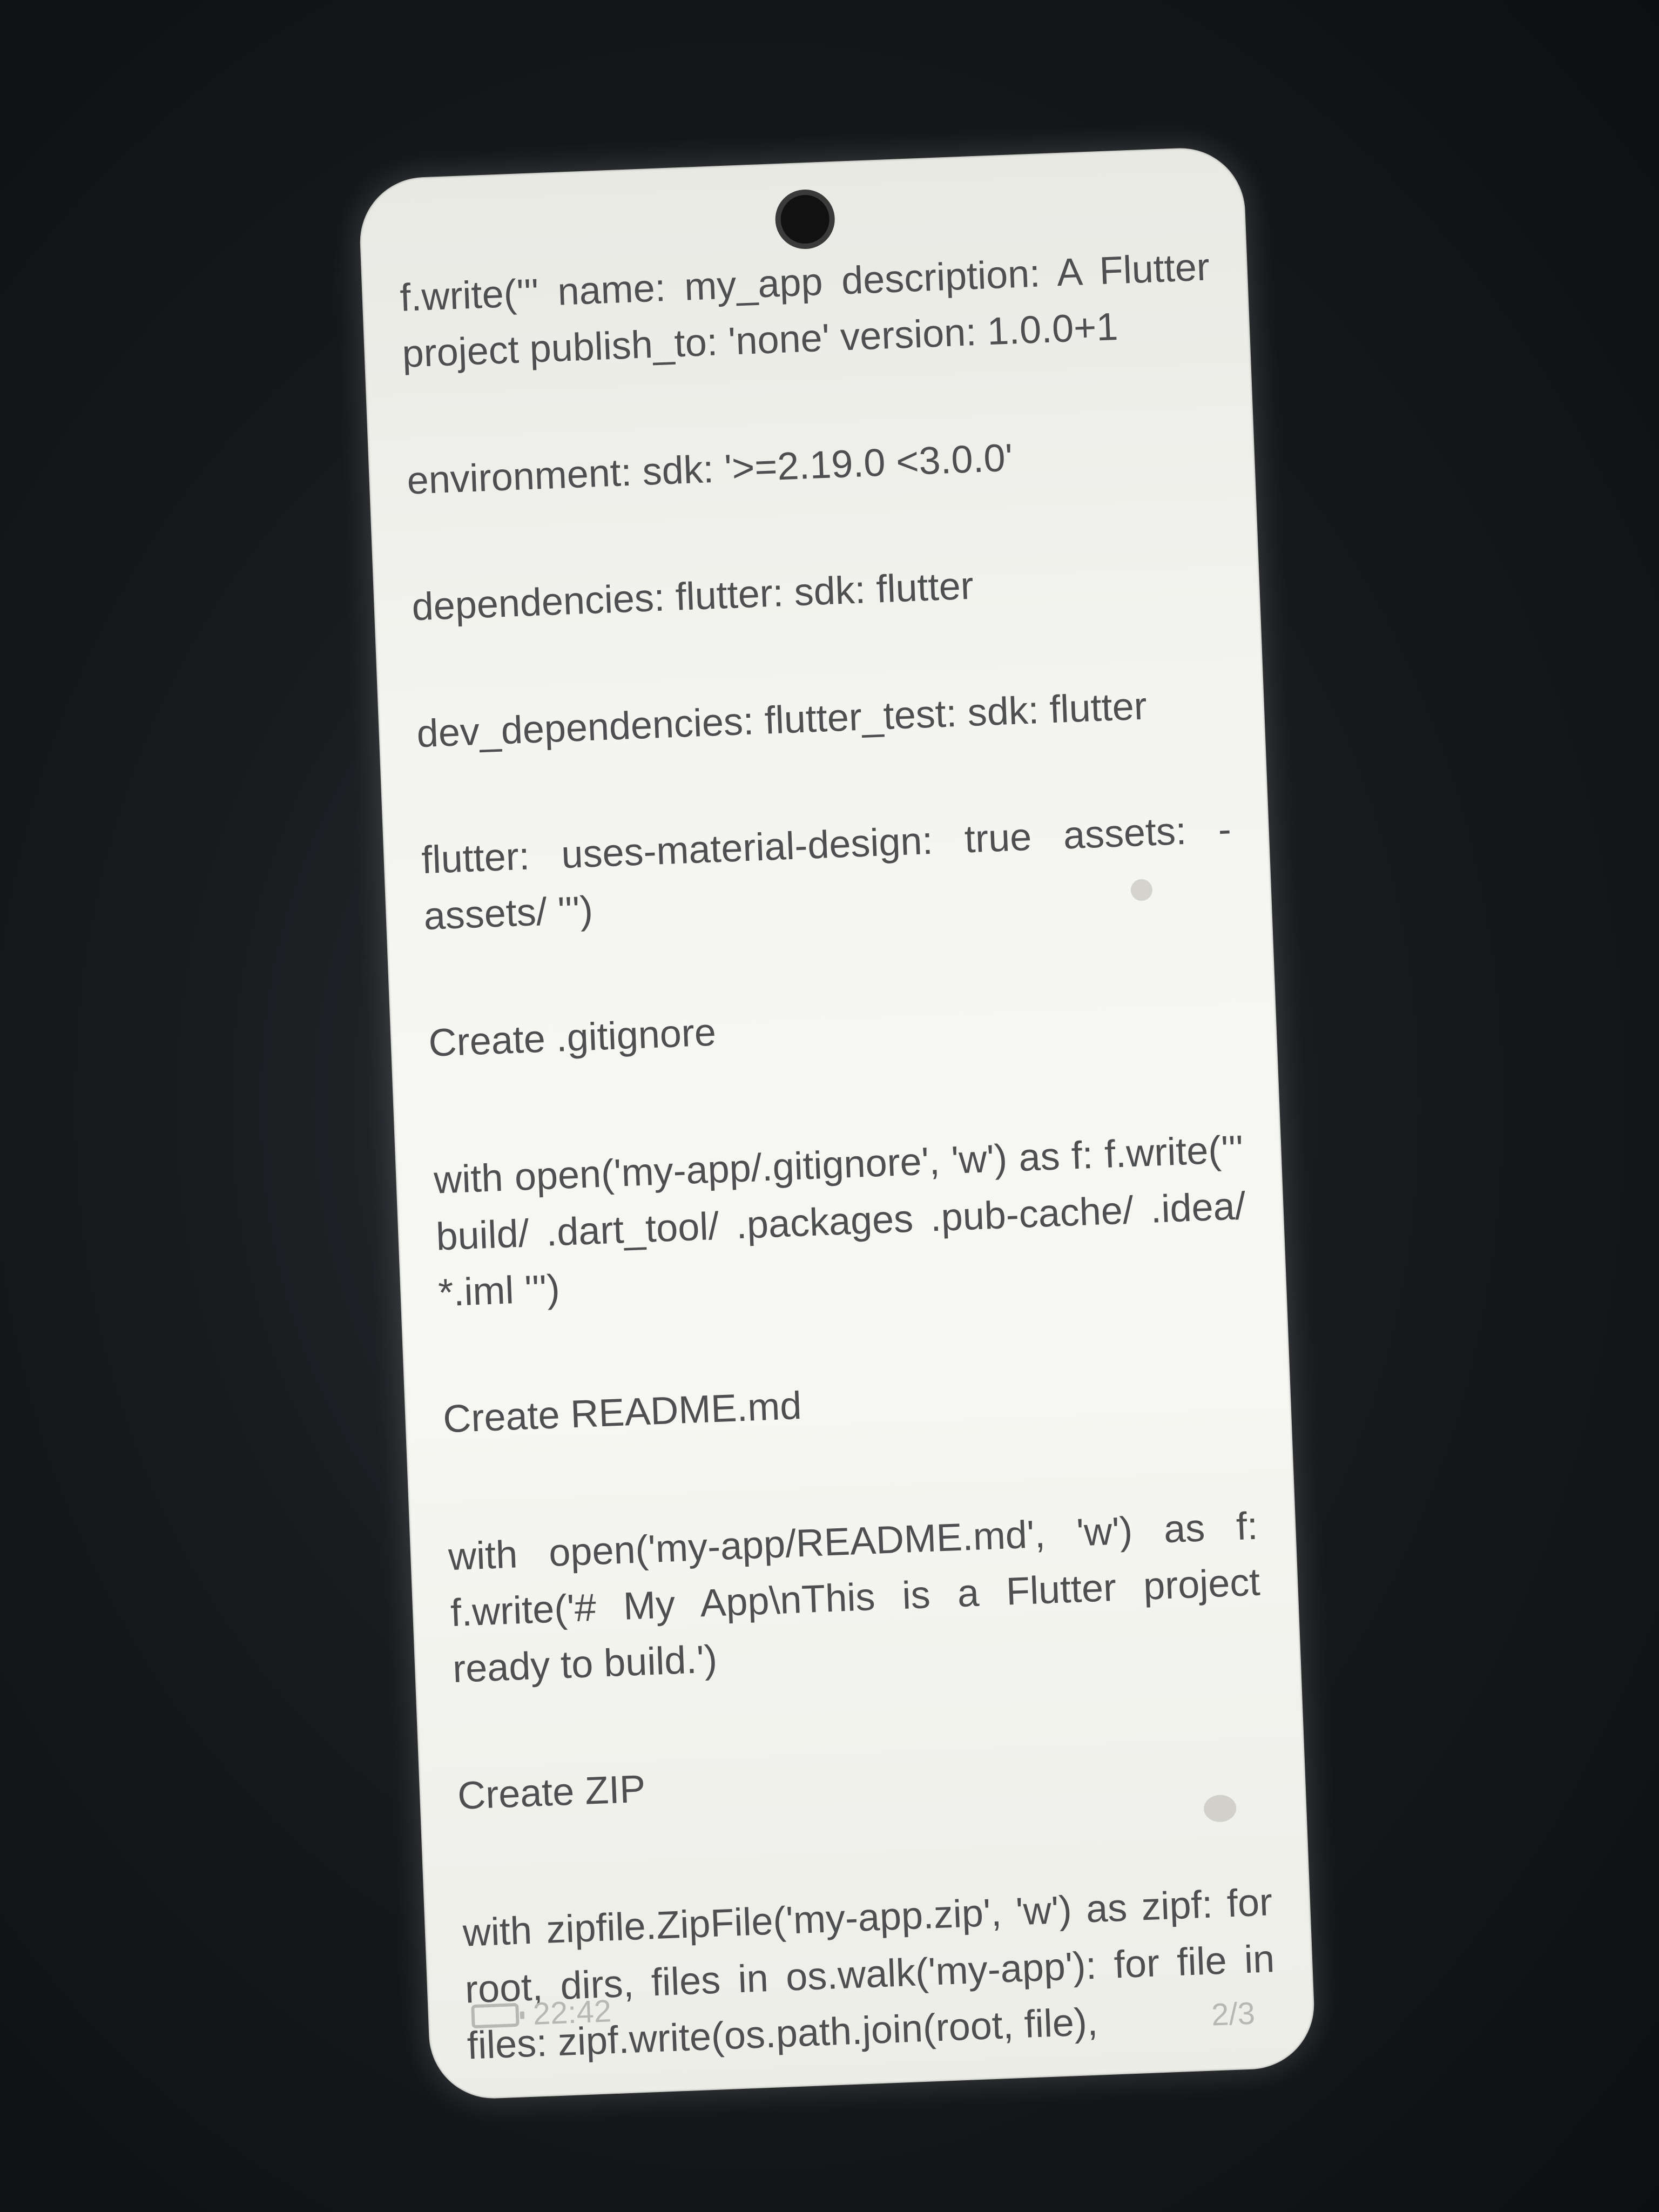 Image resolution: width=1659 pixels, height=2212 pixels. Describe the element at coordinates (710, 469) in the screenshot. I see `paragraph-environment: environment: sdk: '>=2.19.0 <3.0.0'` at that location.